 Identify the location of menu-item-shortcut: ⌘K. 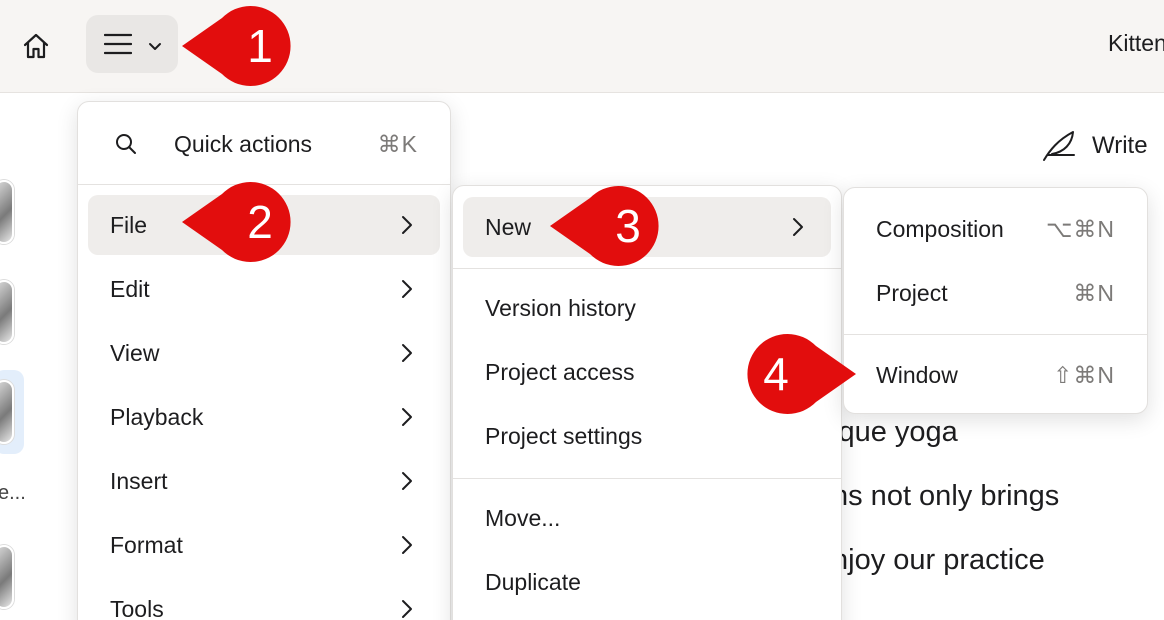
(397, 143).